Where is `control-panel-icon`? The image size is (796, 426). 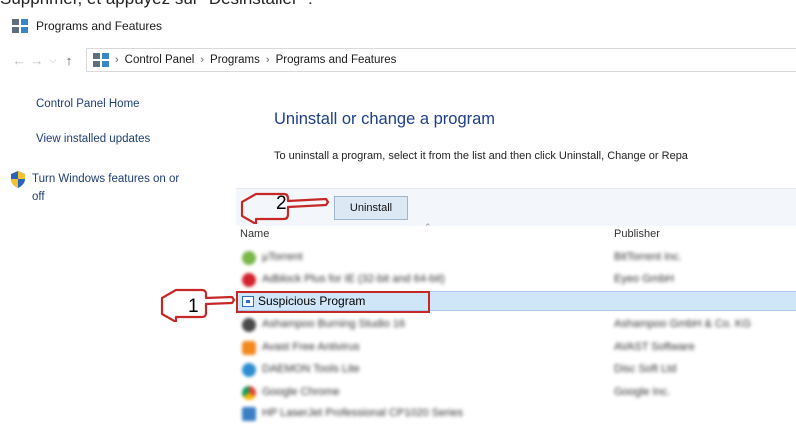
control-panel-icon is located at coordinates (101, 60).